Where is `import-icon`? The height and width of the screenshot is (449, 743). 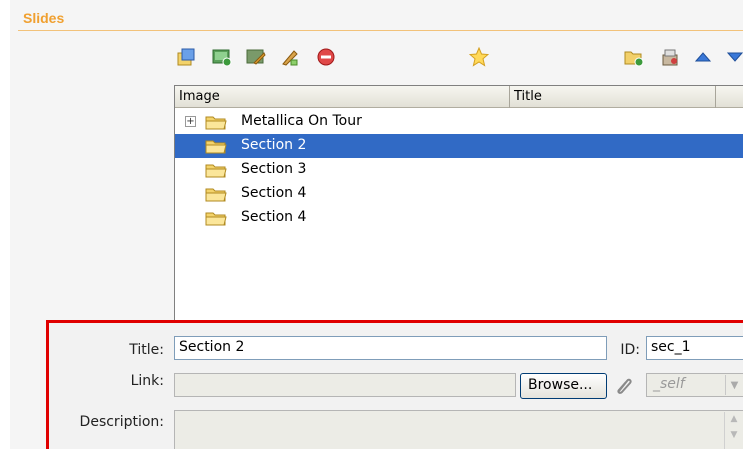 import-icon is located at coordinates (670, 57).